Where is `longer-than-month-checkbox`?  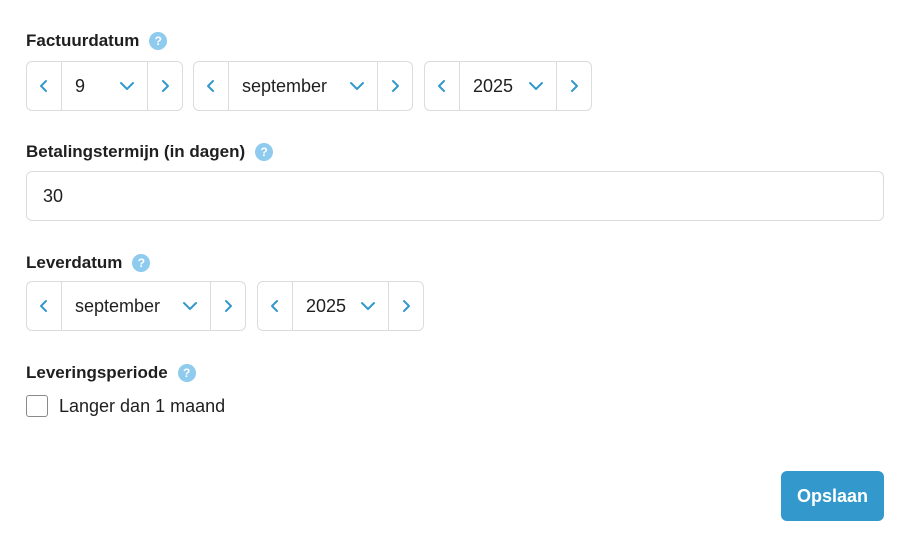
longer-than-month-checkbox is located at coordinates (37, 406).